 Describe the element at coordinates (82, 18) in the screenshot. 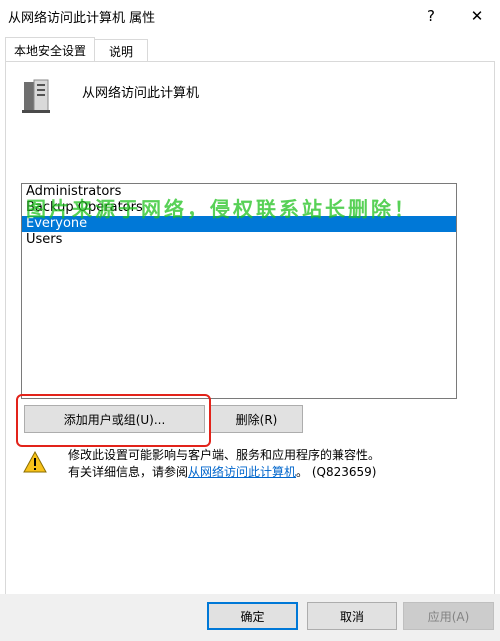

I see `window-title: 从网络访问此计算机 属性` at that location.